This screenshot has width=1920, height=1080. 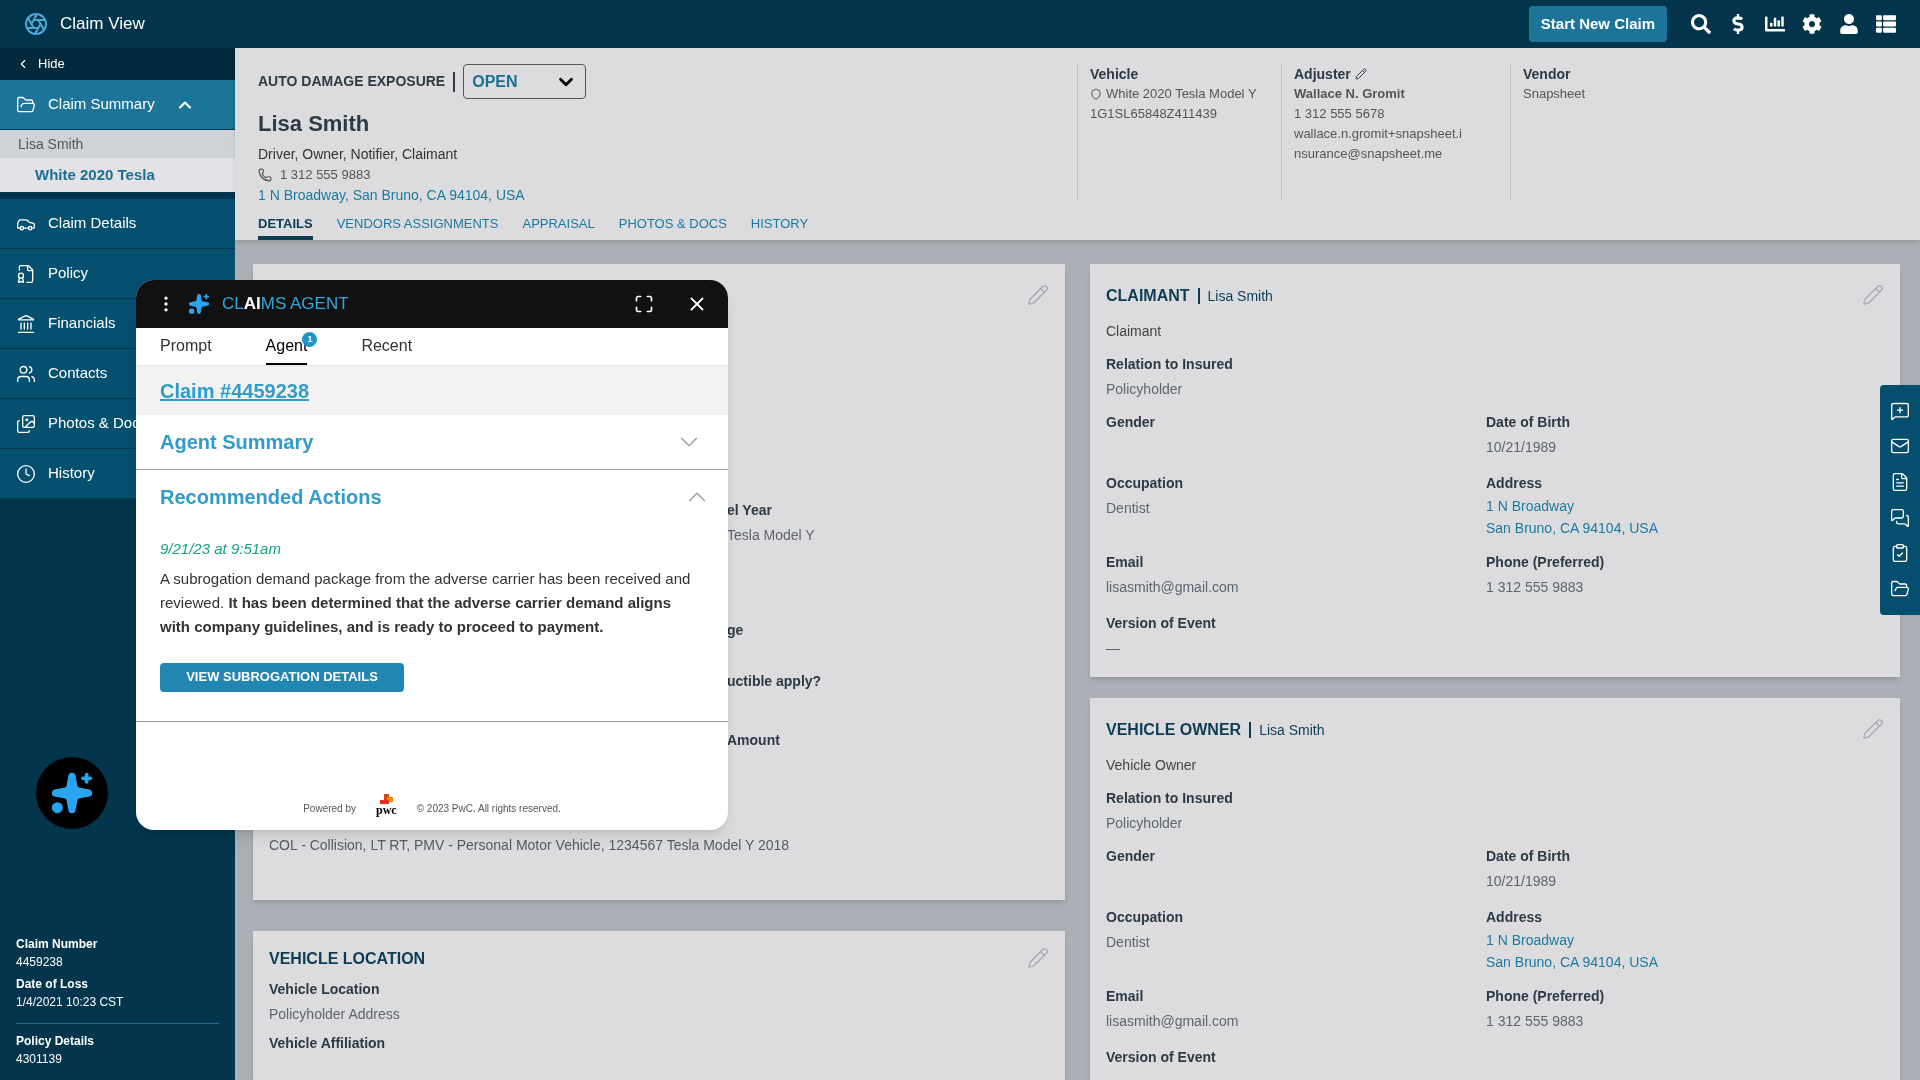 What do you see at coordinates (1153, 114) in the screenshot?
I see `info-text: 1G1SL65848Z411439` at bounding box center [1153, 114].